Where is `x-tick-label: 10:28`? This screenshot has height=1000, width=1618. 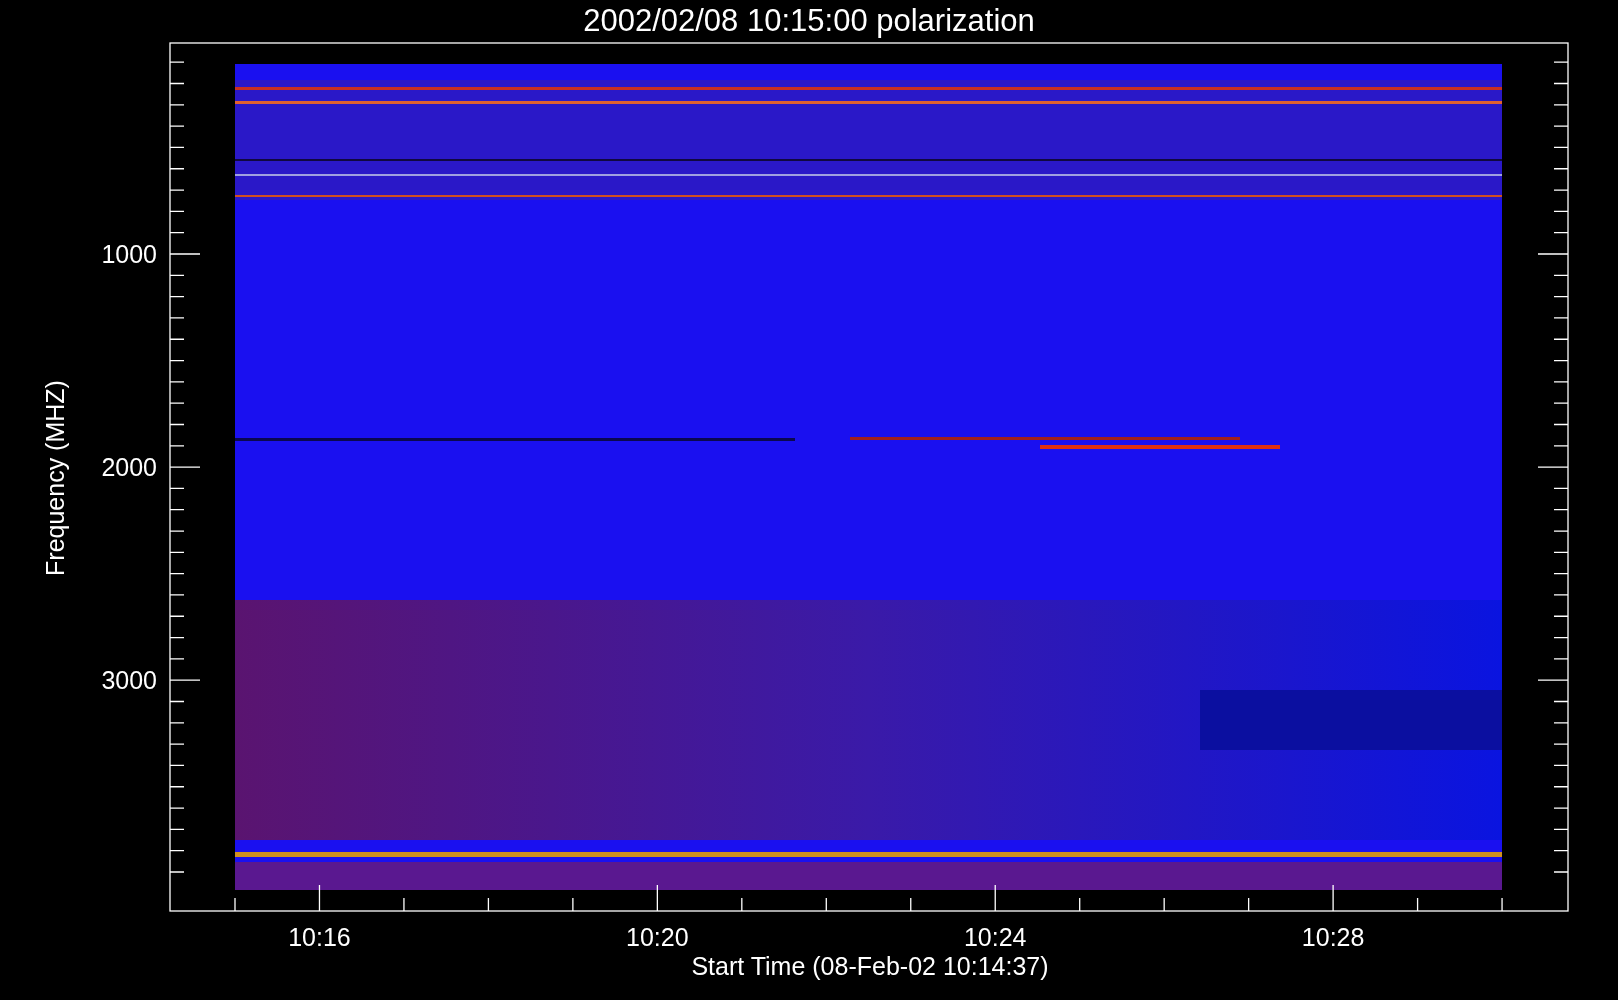
x-tick-label: 10:28 is located at coordinates (1333, 937).